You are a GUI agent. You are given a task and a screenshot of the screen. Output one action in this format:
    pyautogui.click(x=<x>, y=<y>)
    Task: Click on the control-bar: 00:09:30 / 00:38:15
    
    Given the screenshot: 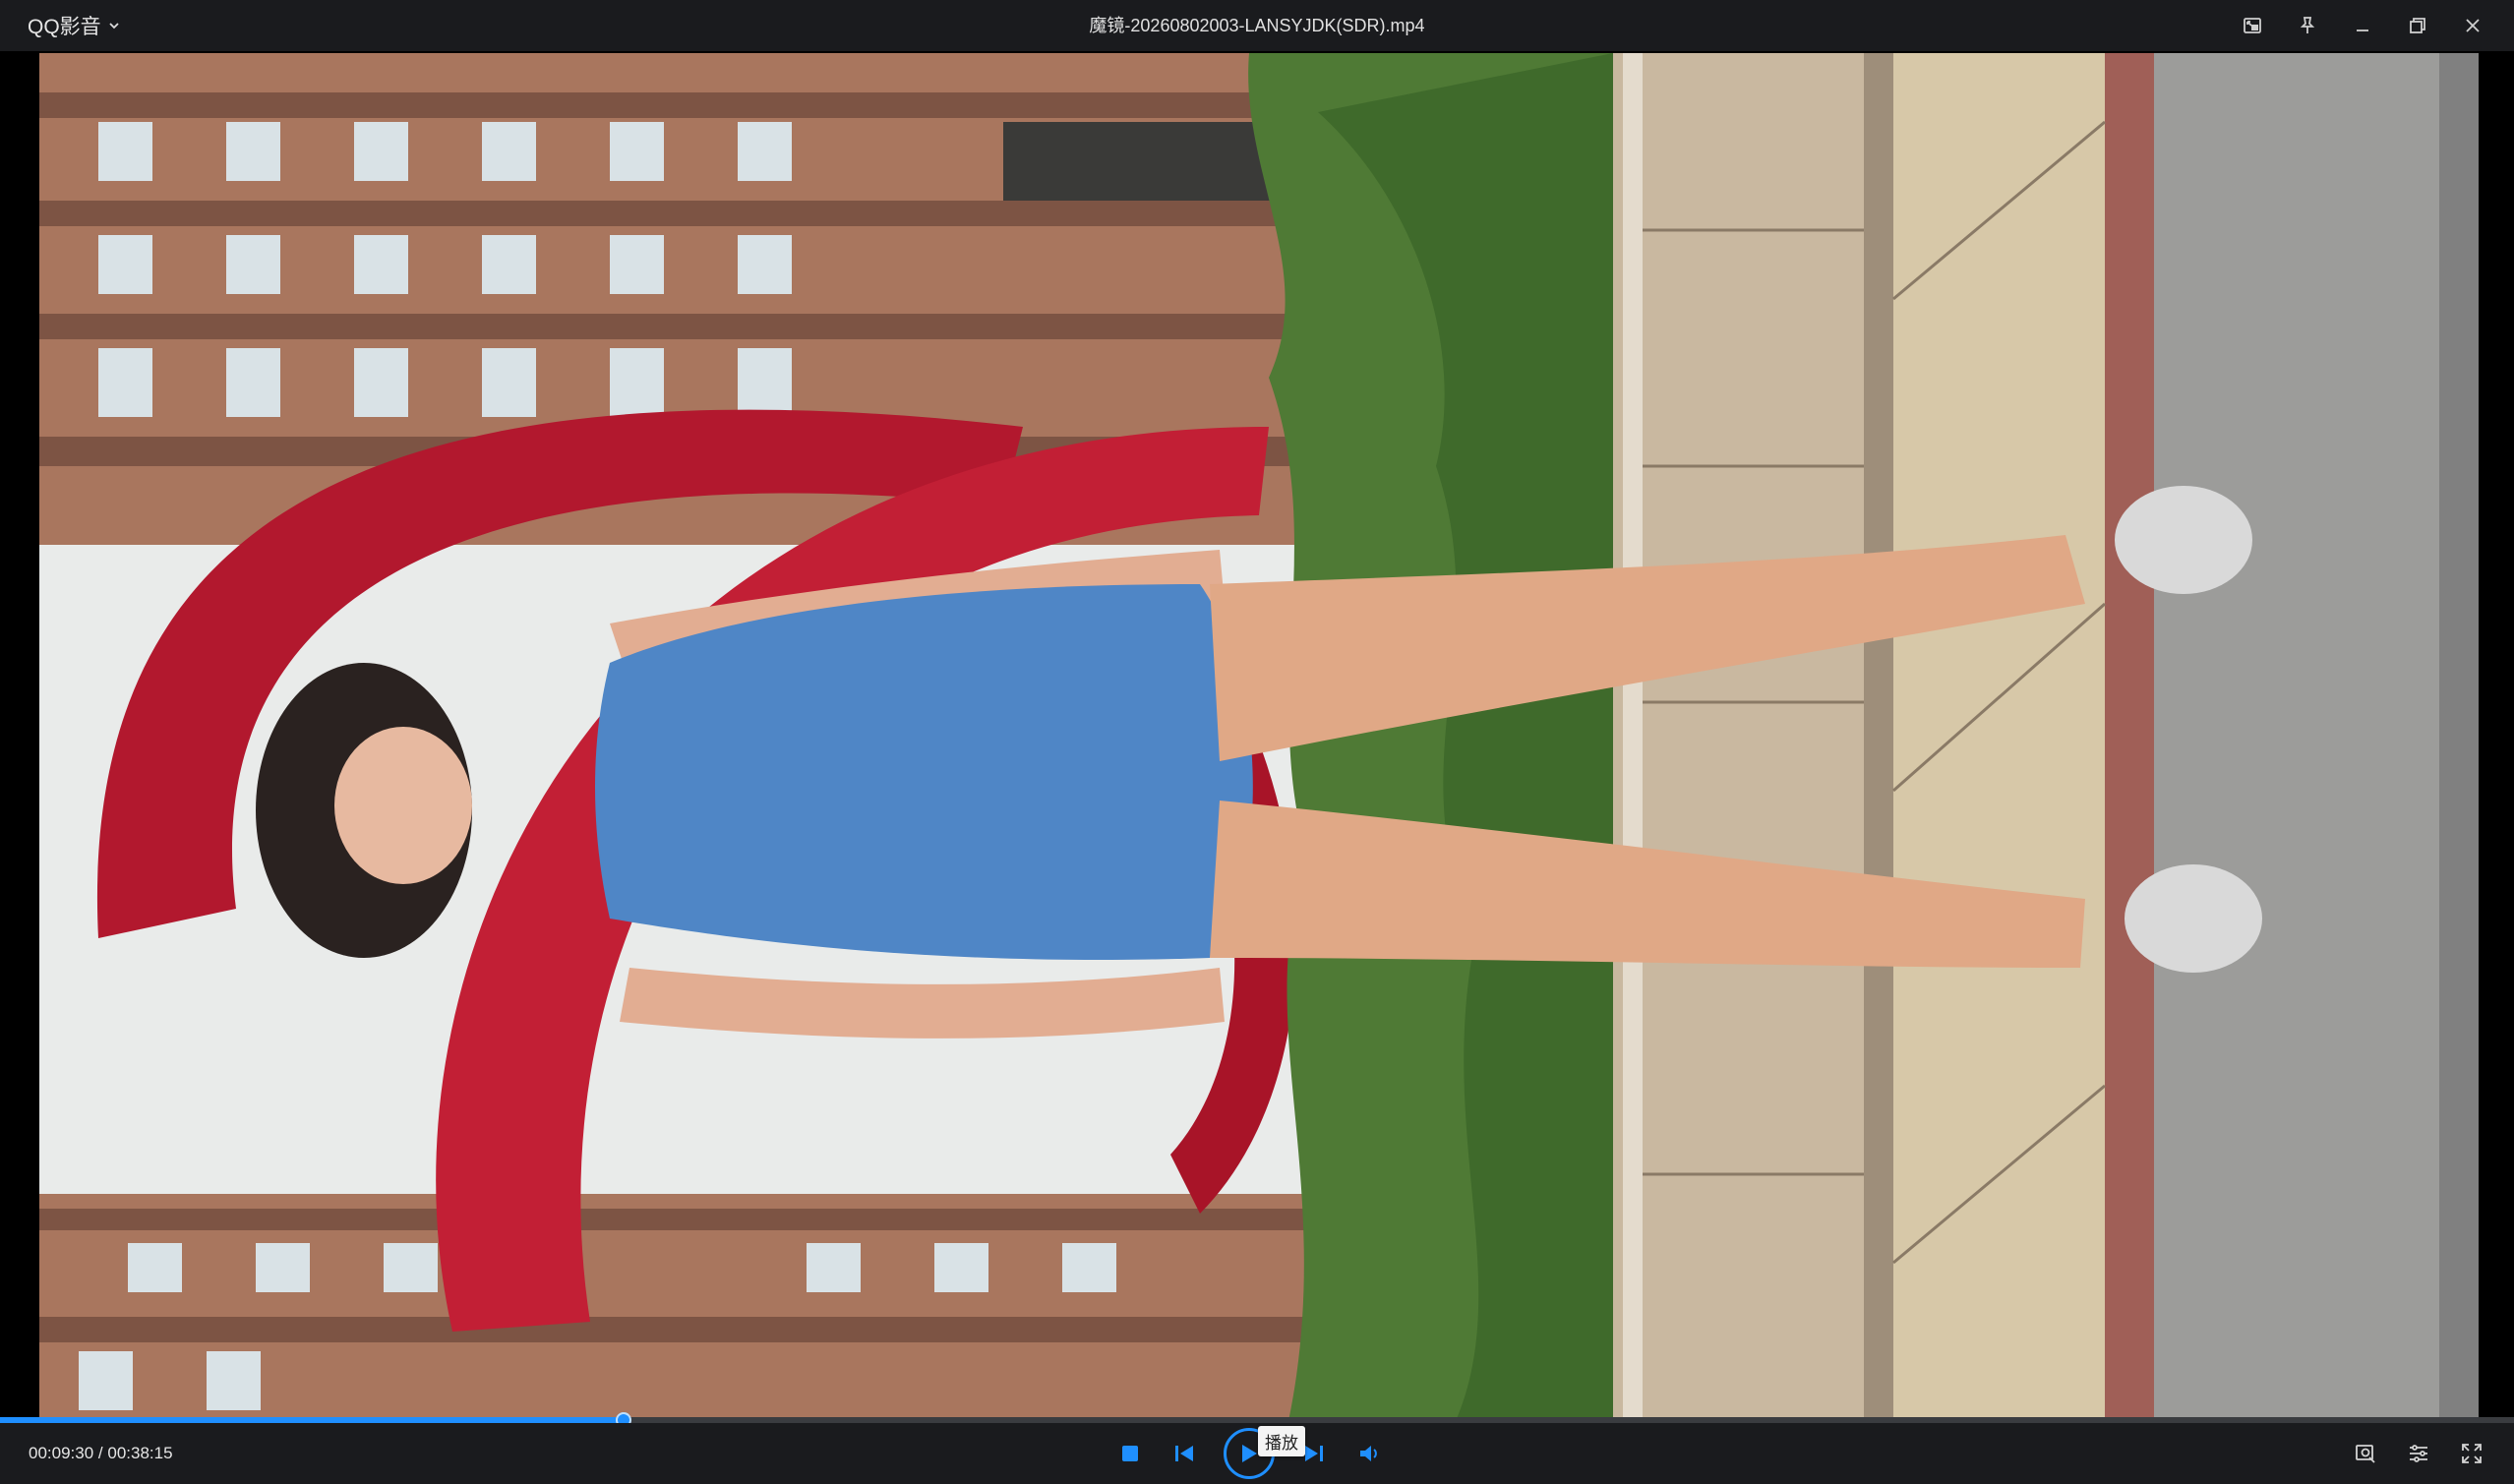 What is the action you would take?
    pyautogui.click(x=1257, y=1454)
    